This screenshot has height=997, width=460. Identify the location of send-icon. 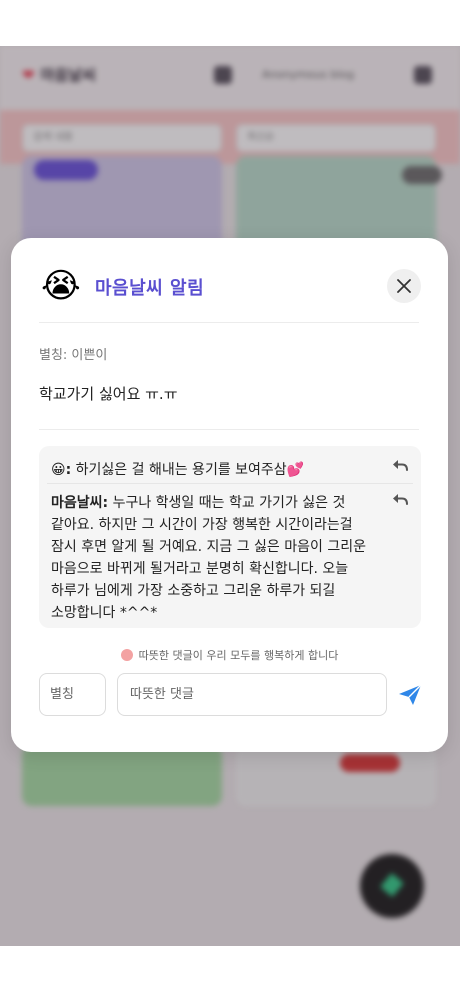
(410, 694).